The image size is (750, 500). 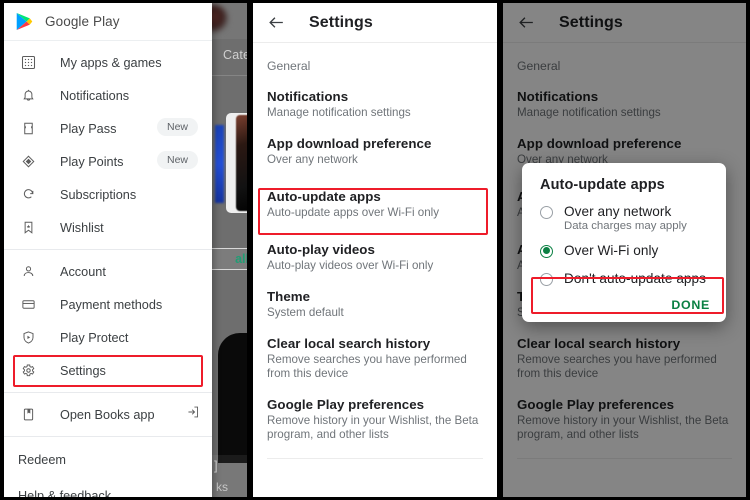 What do you see at coordinates (65, 494) in the screenshot?
I see `sidebar-item-label: Help & feedback` at bounding box center [65, 494].